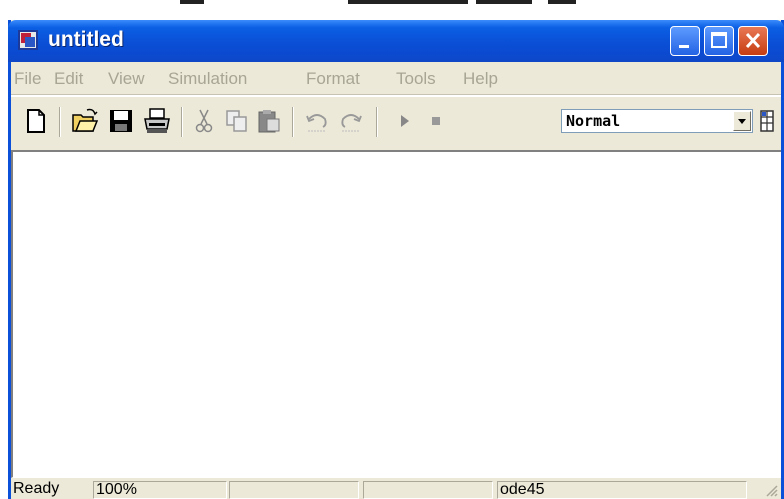 The width and height of the screenshot is (784, 499). I want to click on undo-icon, so click(317, 121).